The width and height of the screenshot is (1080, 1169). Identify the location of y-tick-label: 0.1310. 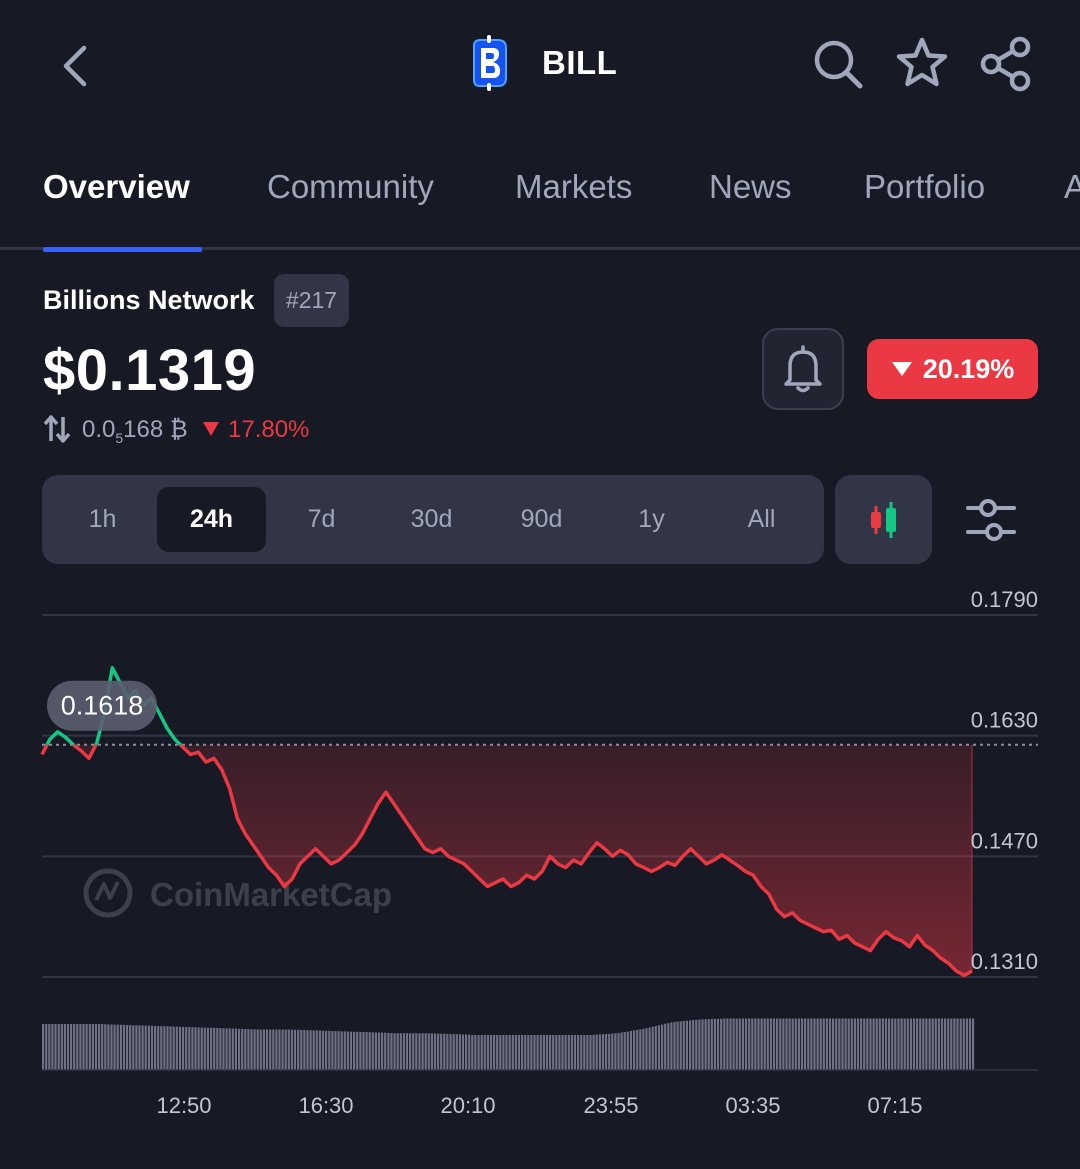
(1004, 961).